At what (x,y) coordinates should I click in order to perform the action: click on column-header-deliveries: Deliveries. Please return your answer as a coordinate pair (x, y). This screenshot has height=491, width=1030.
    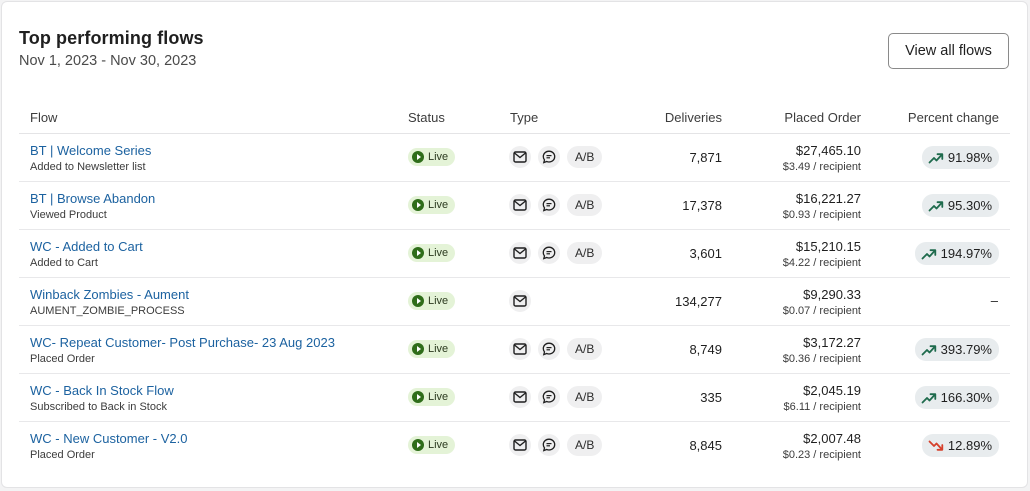
    Looking at the image, I should click on (693, 117).